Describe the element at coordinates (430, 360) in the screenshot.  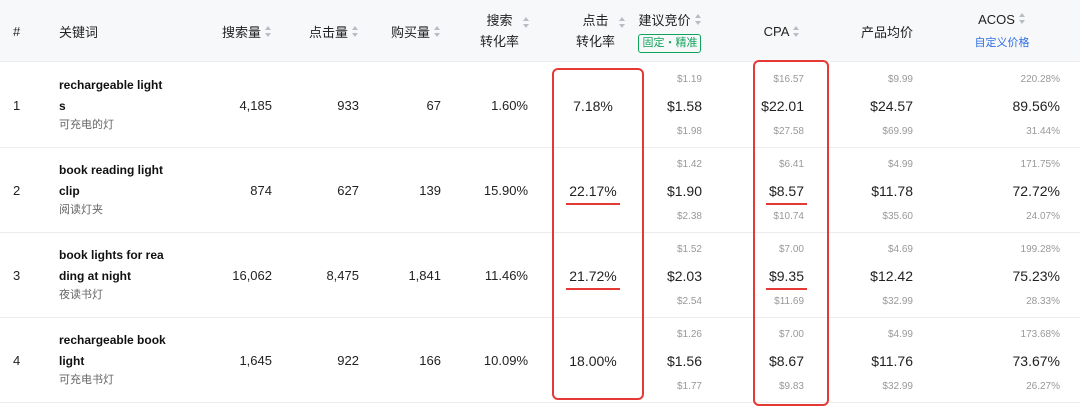
I see `purchases-value: 166` at that location.